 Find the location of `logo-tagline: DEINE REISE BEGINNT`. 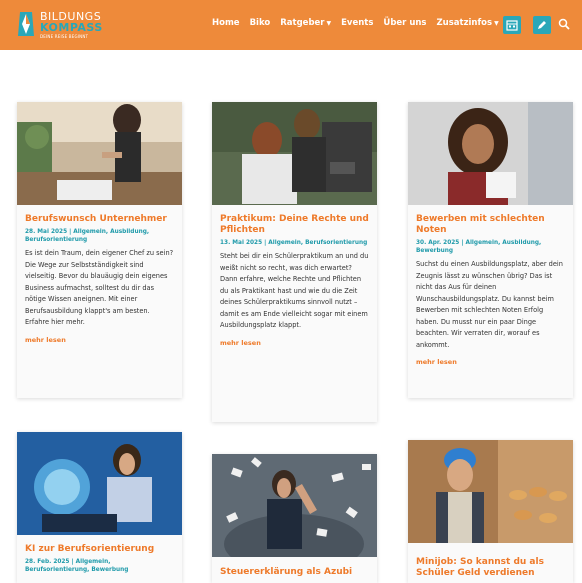

logo-tagline: DEINE REISE BEGINNT is located at coordinates (64, 36).